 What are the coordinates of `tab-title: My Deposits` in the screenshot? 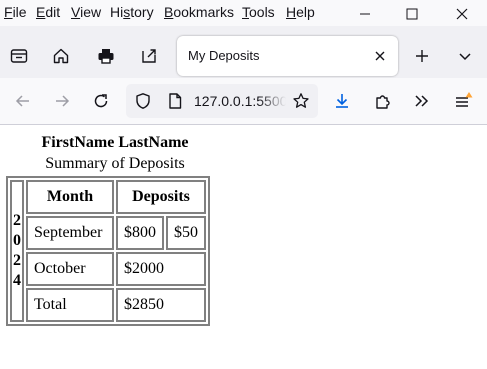 It's located at (224, 55).